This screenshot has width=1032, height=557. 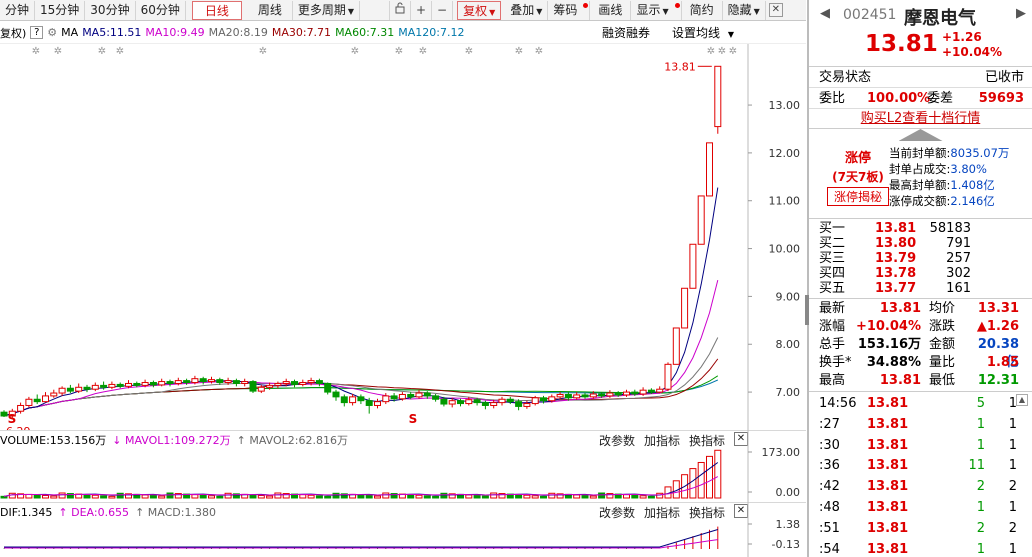 I want to click on volume-chart: 173.00 0.00, so click(x=403, y=466).